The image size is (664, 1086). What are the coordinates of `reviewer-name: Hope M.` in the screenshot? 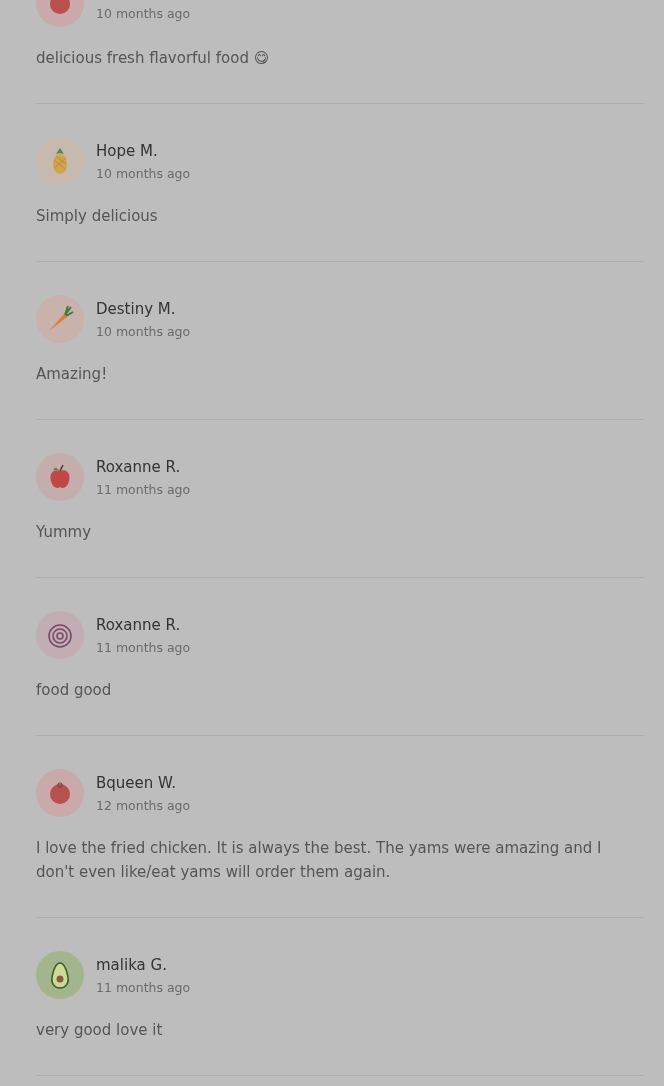 It's located at (127, 150).